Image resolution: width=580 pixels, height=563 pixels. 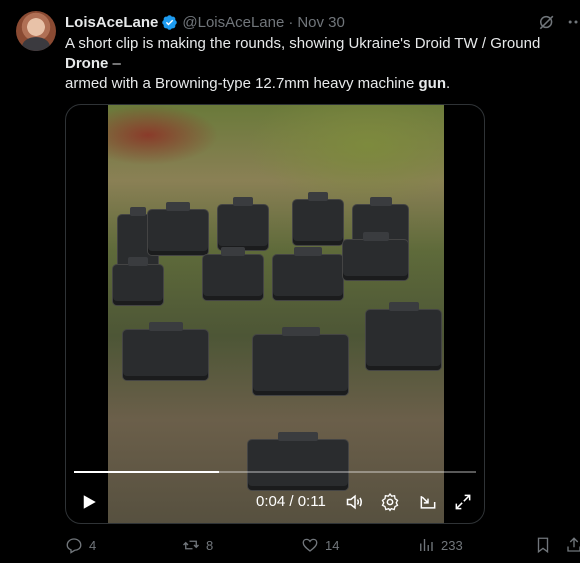 I want to click on bookmark-button, so click(x=546, y=545).